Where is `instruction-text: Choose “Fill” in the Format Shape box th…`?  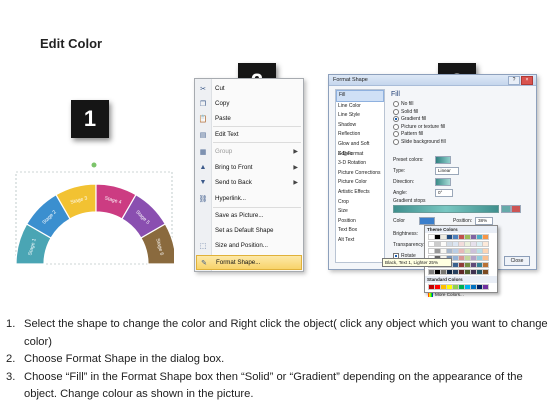
instruction-text: Choose “Fill” in the Format Shape box th… is located at coordinates (273, 385).